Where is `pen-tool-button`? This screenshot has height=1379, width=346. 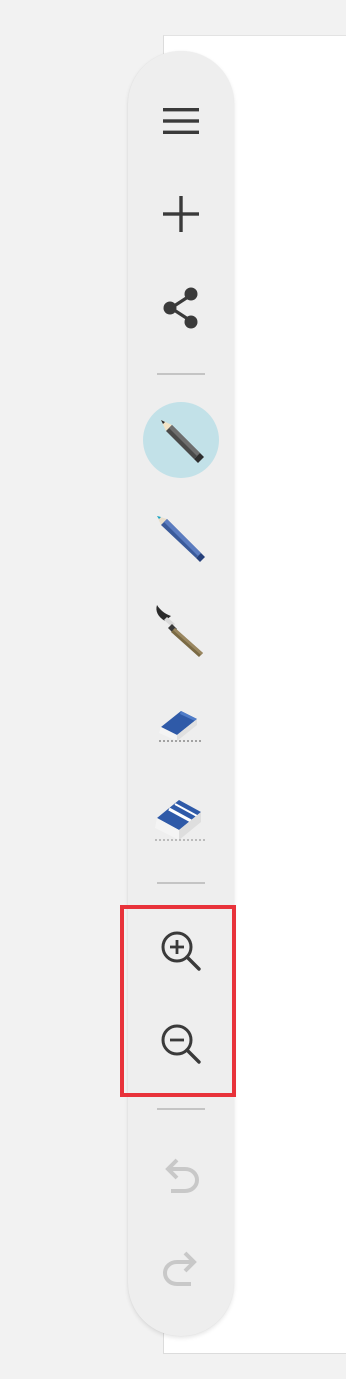
pen-tool-button is located at coordinates (181, 538).